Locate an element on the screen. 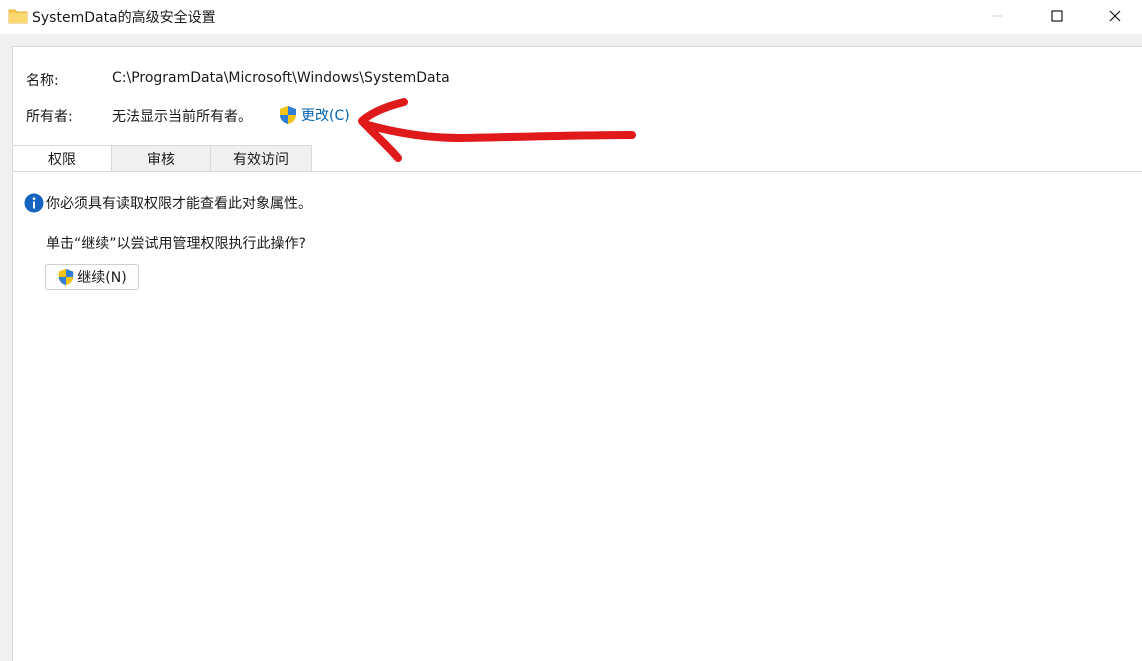 This screenshot has height=661, width=1142. close-button is located at coordinates (1115, 16).